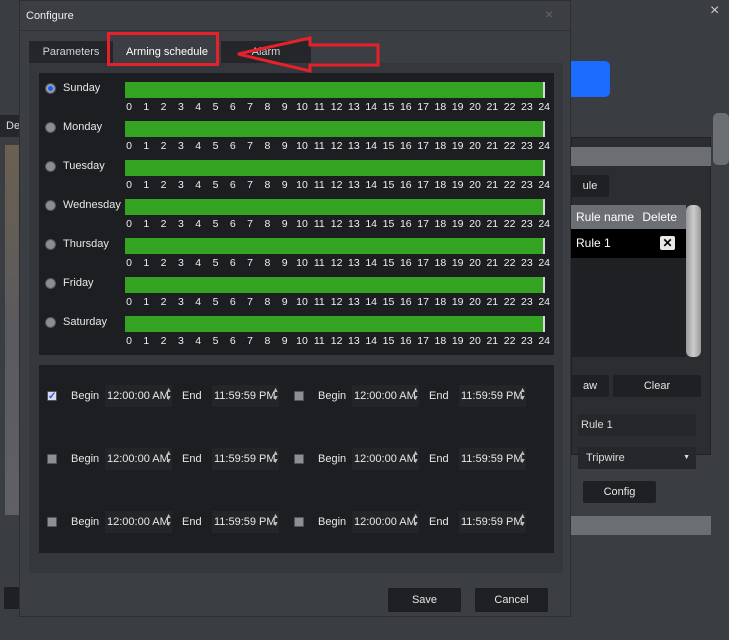 This screenshot has width=729, height=640. I want to click on hour-label: 15, so click(388, 341).